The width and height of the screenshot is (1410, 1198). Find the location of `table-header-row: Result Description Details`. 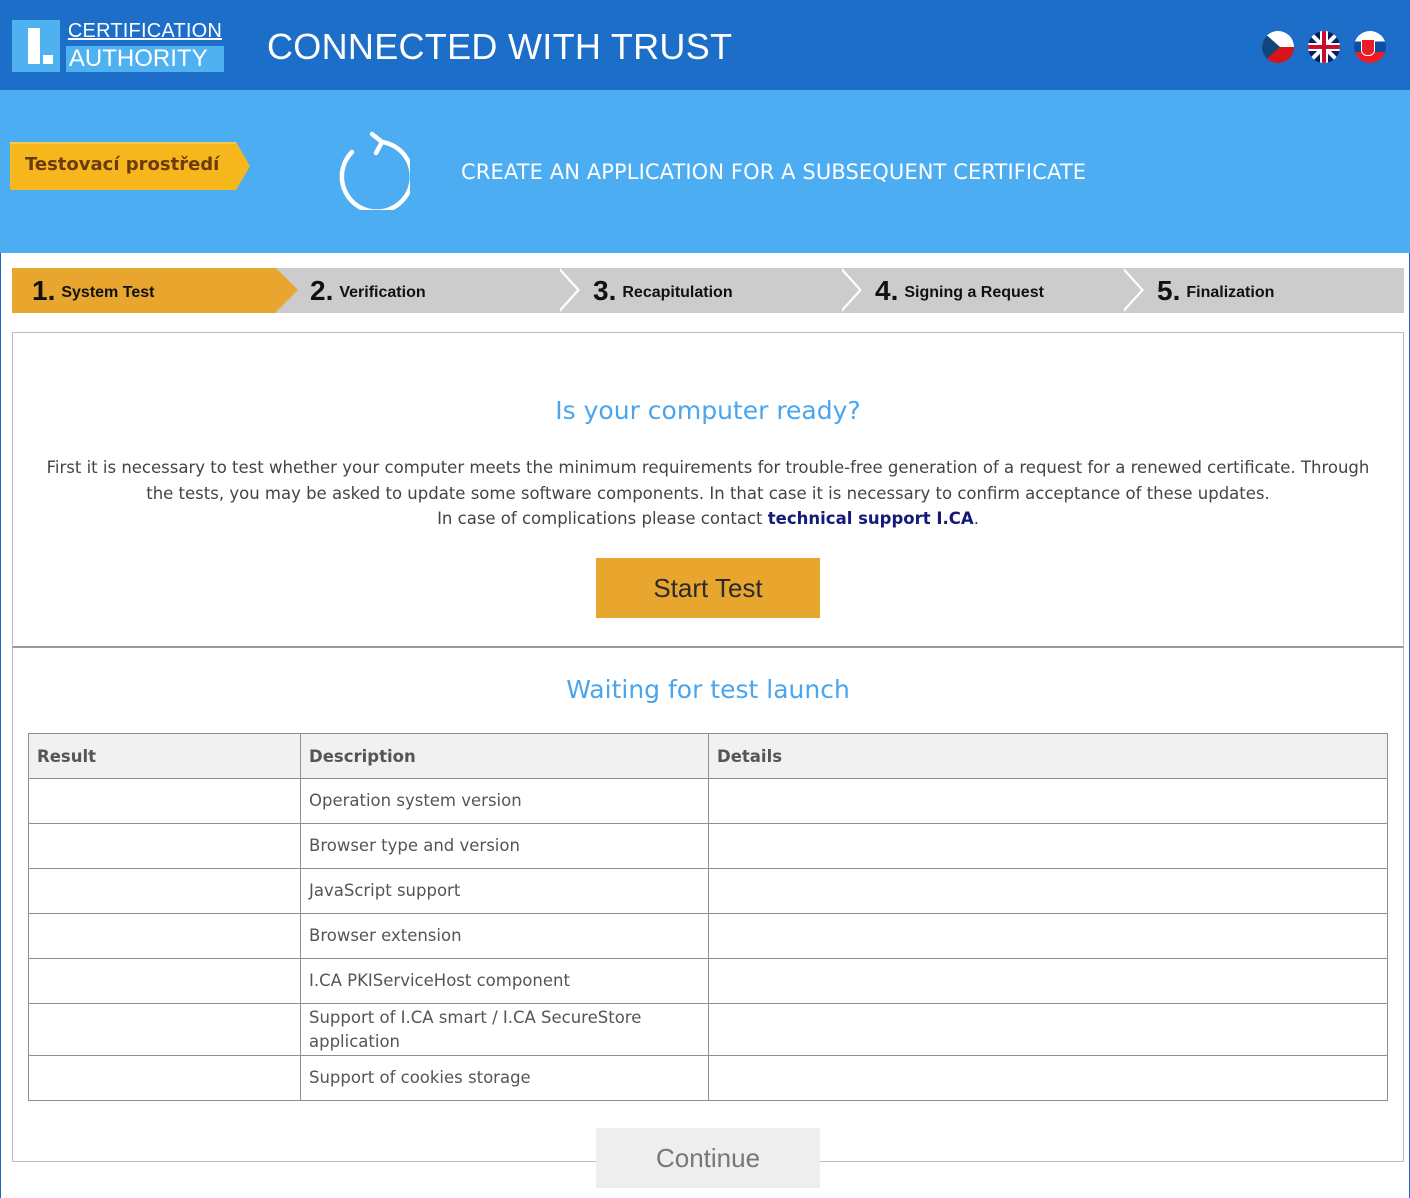

table-header-row: Result Description Details is located at coordinates (708, 756).